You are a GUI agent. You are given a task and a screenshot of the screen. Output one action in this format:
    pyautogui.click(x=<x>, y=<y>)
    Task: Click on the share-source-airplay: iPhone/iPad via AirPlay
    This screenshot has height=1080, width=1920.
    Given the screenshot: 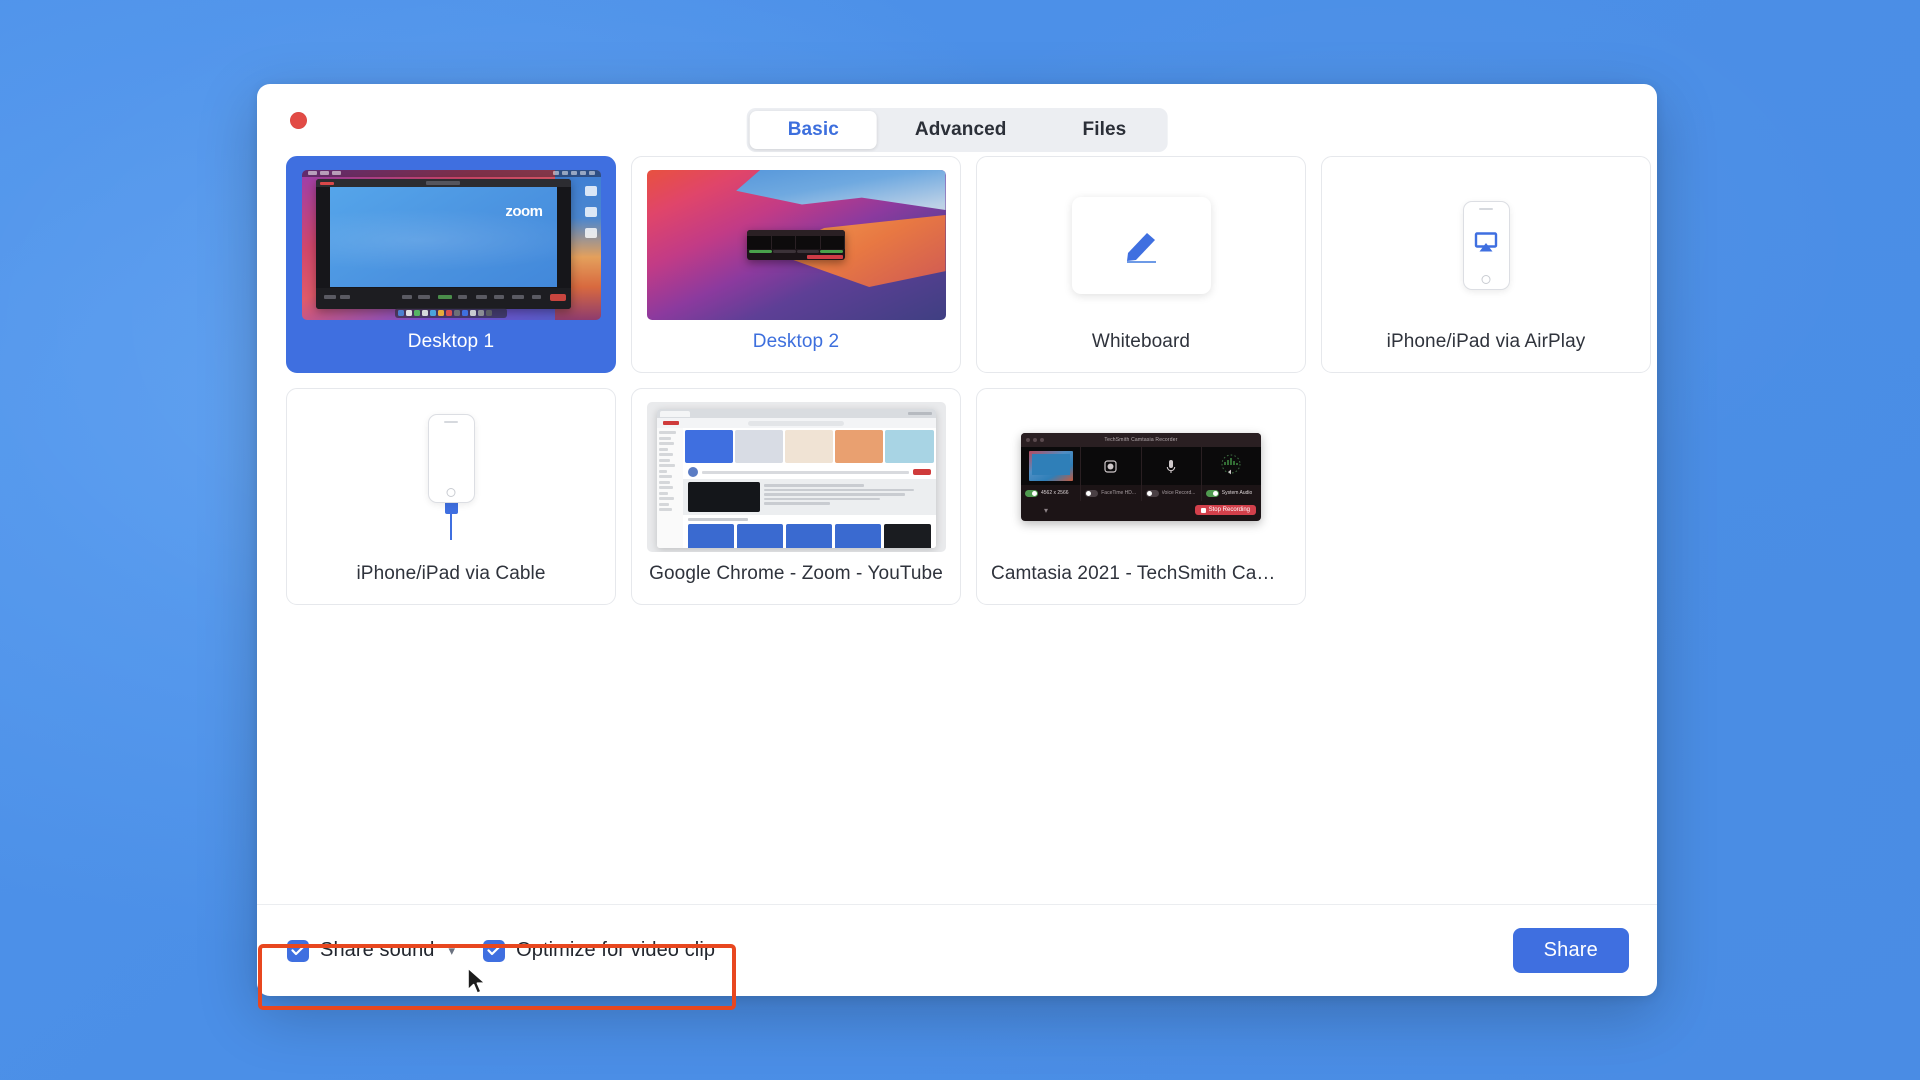 What is the action you would take?
    pyautogui.click(x=1486, y=264)
    